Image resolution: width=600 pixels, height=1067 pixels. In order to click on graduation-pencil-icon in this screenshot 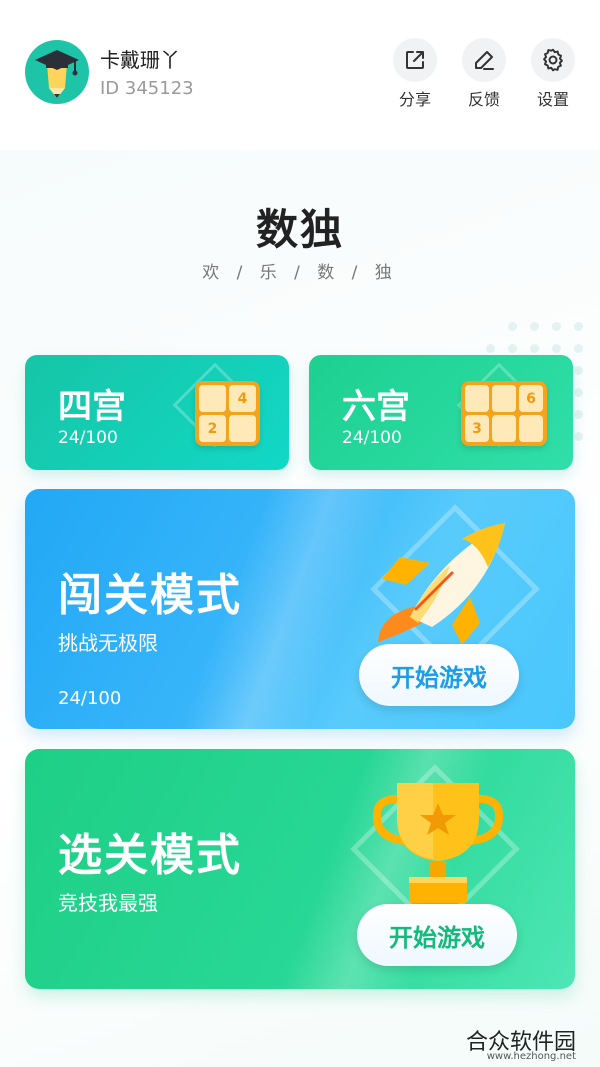, I will do `click(57, 74)`.